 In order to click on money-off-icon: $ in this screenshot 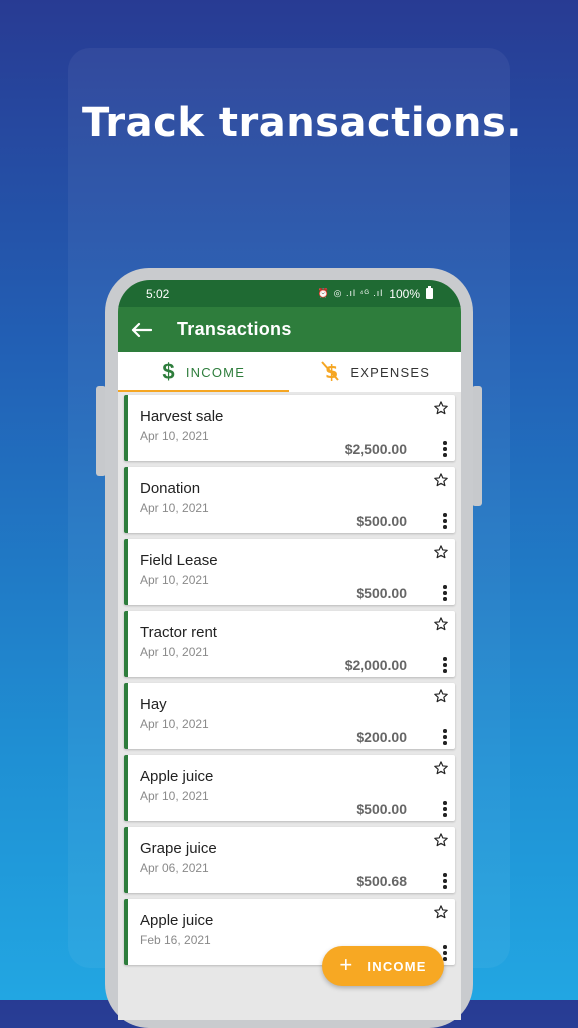, I will do `click(330, 372)`.